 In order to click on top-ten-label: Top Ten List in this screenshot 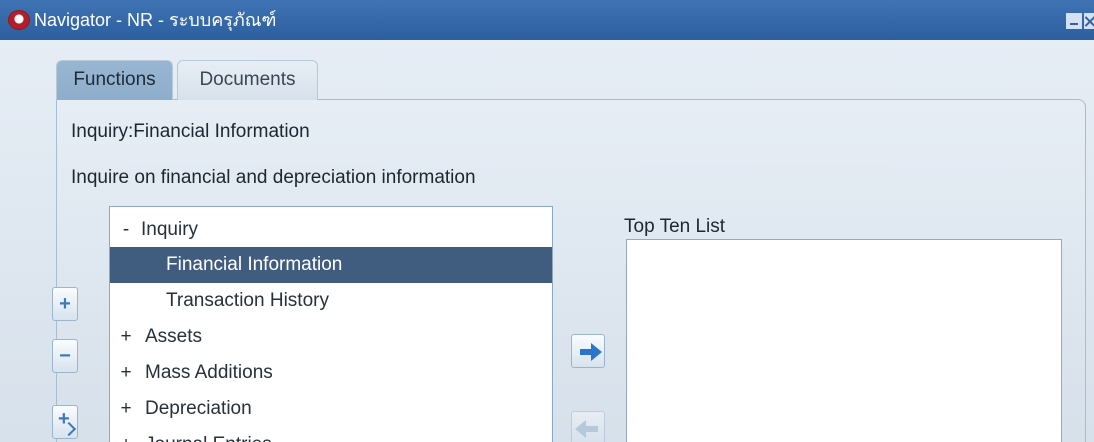, I will do `click(675, 226)`.